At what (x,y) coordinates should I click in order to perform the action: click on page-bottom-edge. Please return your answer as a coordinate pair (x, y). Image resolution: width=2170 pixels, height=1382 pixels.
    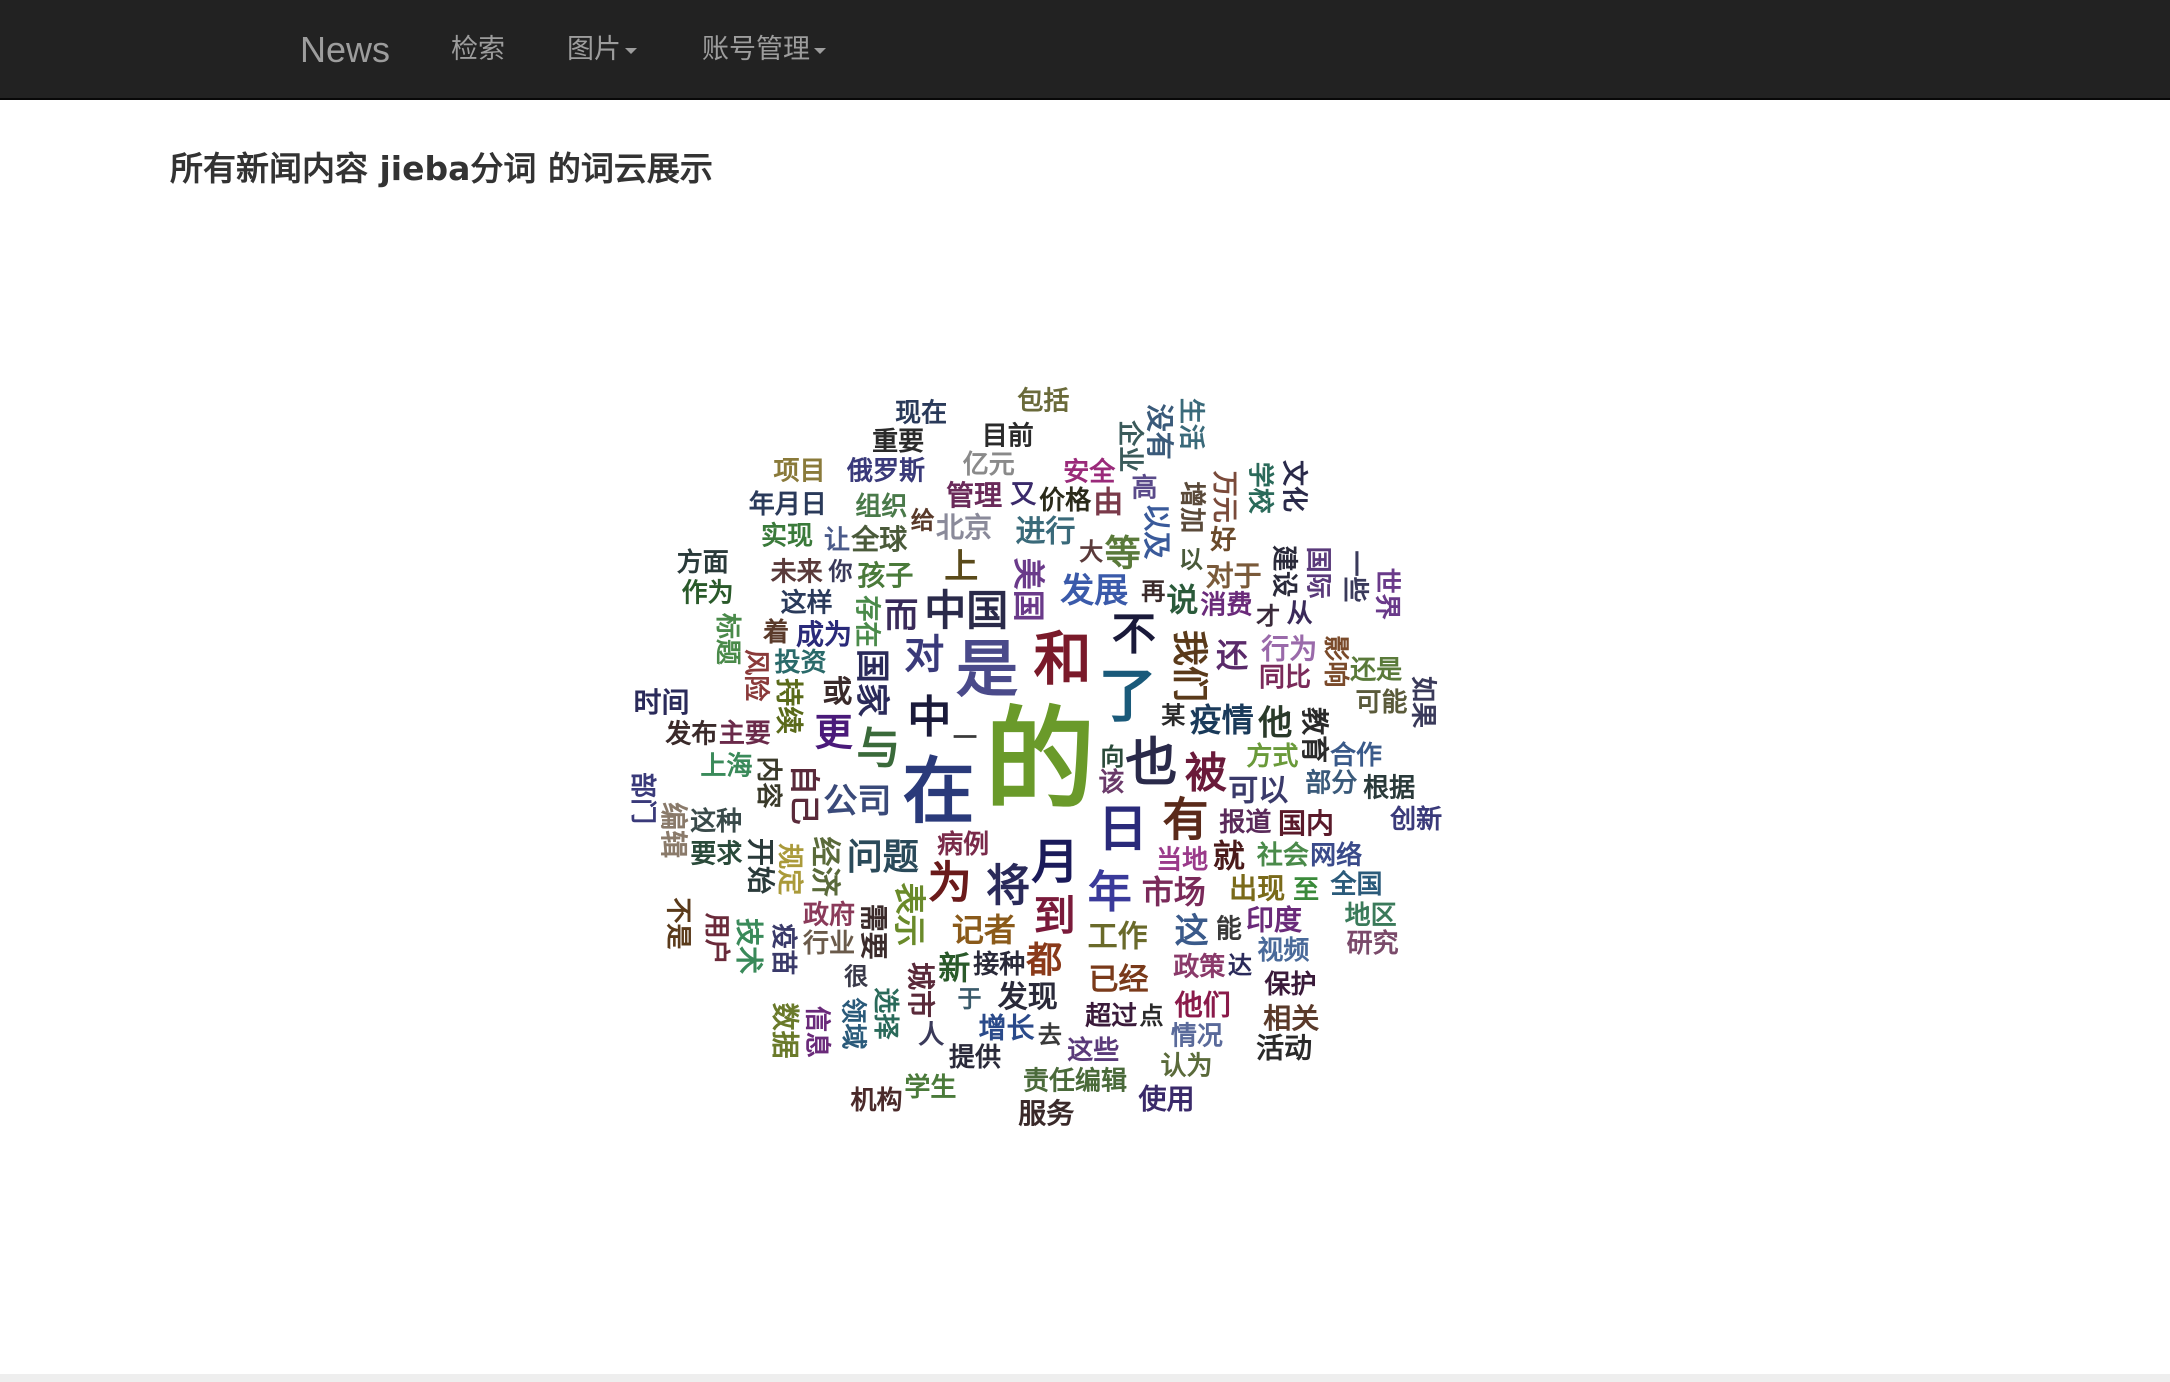
    Looking at the image, I should click on (1085, 1378).